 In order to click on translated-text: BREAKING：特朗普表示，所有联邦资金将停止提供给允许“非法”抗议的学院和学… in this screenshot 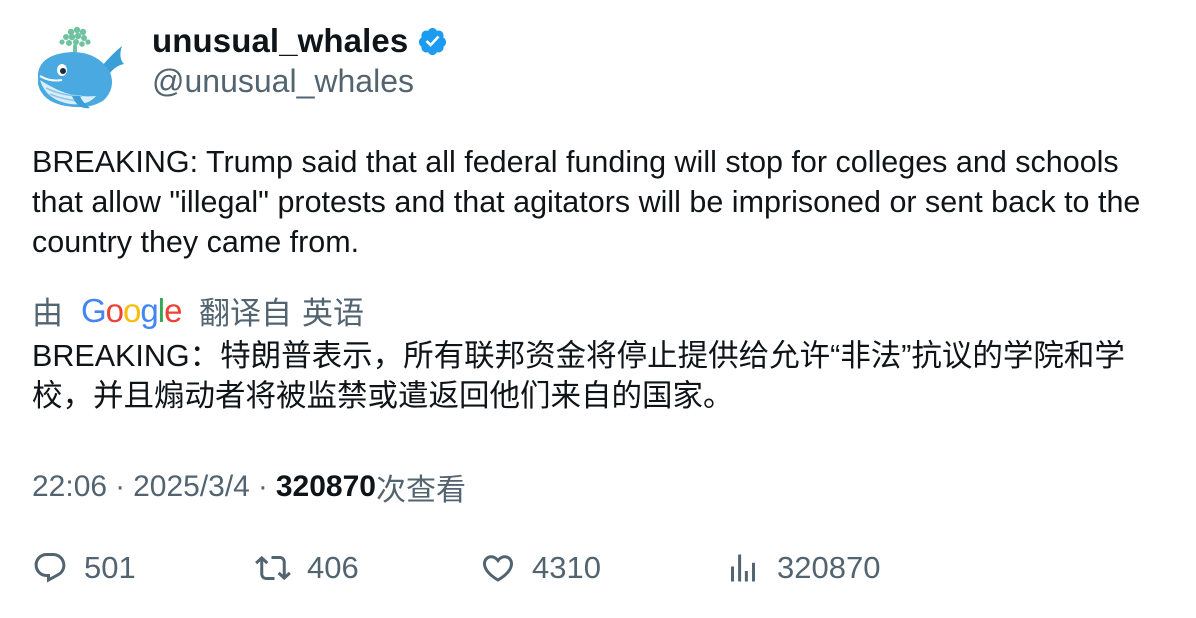, I will do `click(578, 376)`.